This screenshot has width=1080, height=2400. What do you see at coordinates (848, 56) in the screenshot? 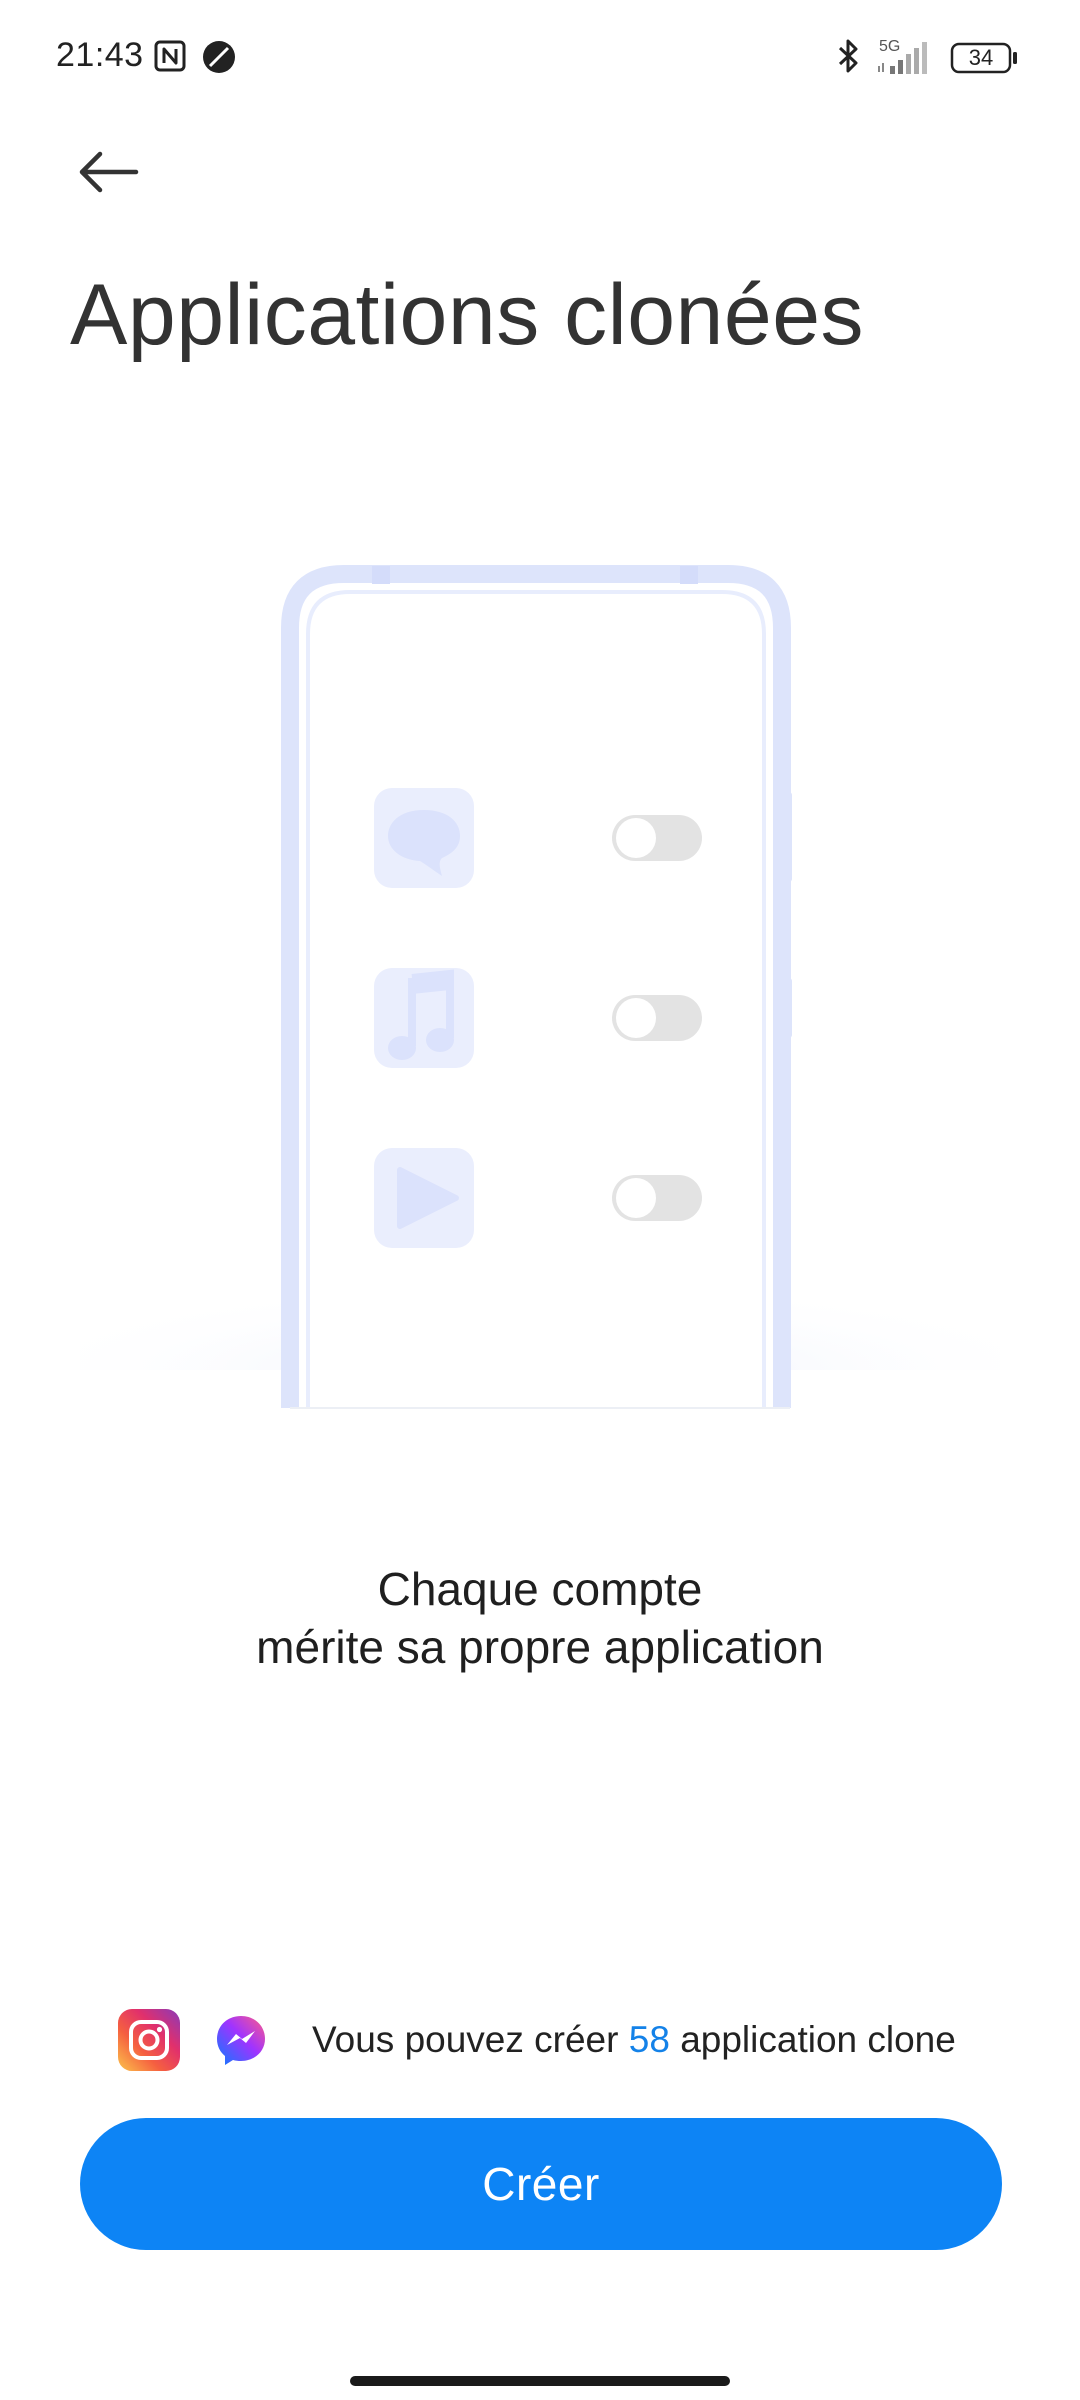
I see `bluetooth-icon` at bounding box center [848, 56].